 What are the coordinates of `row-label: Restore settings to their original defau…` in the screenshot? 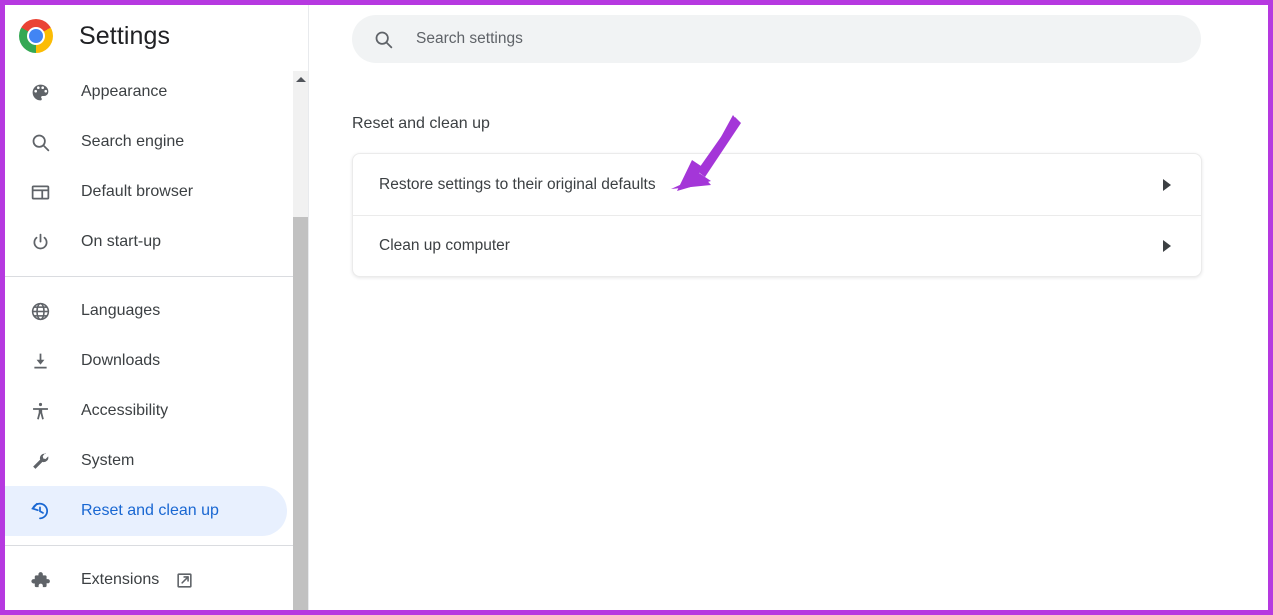 It's located at (517, 184).